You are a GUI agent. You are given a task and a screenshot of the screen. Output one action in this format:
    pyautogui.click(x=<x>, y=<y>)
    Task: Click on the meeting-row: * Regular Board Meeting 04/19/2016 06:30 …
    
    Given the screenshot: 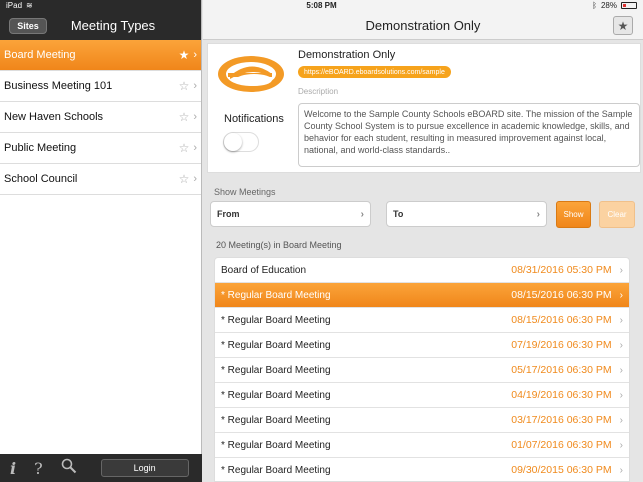 What is the action you would take?
    pyautogui.click(x=422, y=395)
    